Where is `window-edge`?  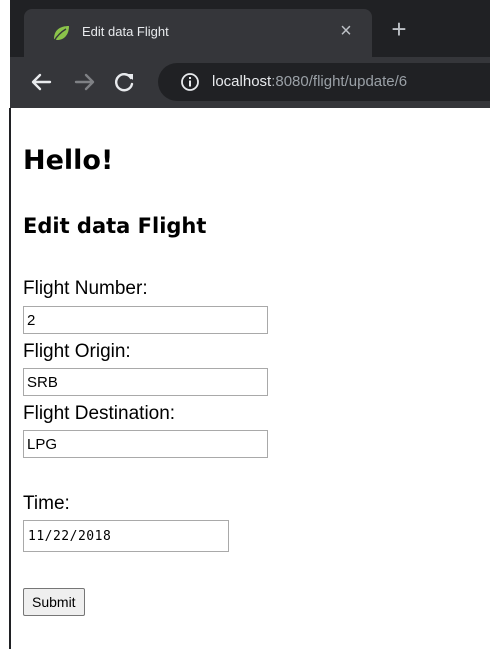 window-edge is located at coordinates (10, 378).